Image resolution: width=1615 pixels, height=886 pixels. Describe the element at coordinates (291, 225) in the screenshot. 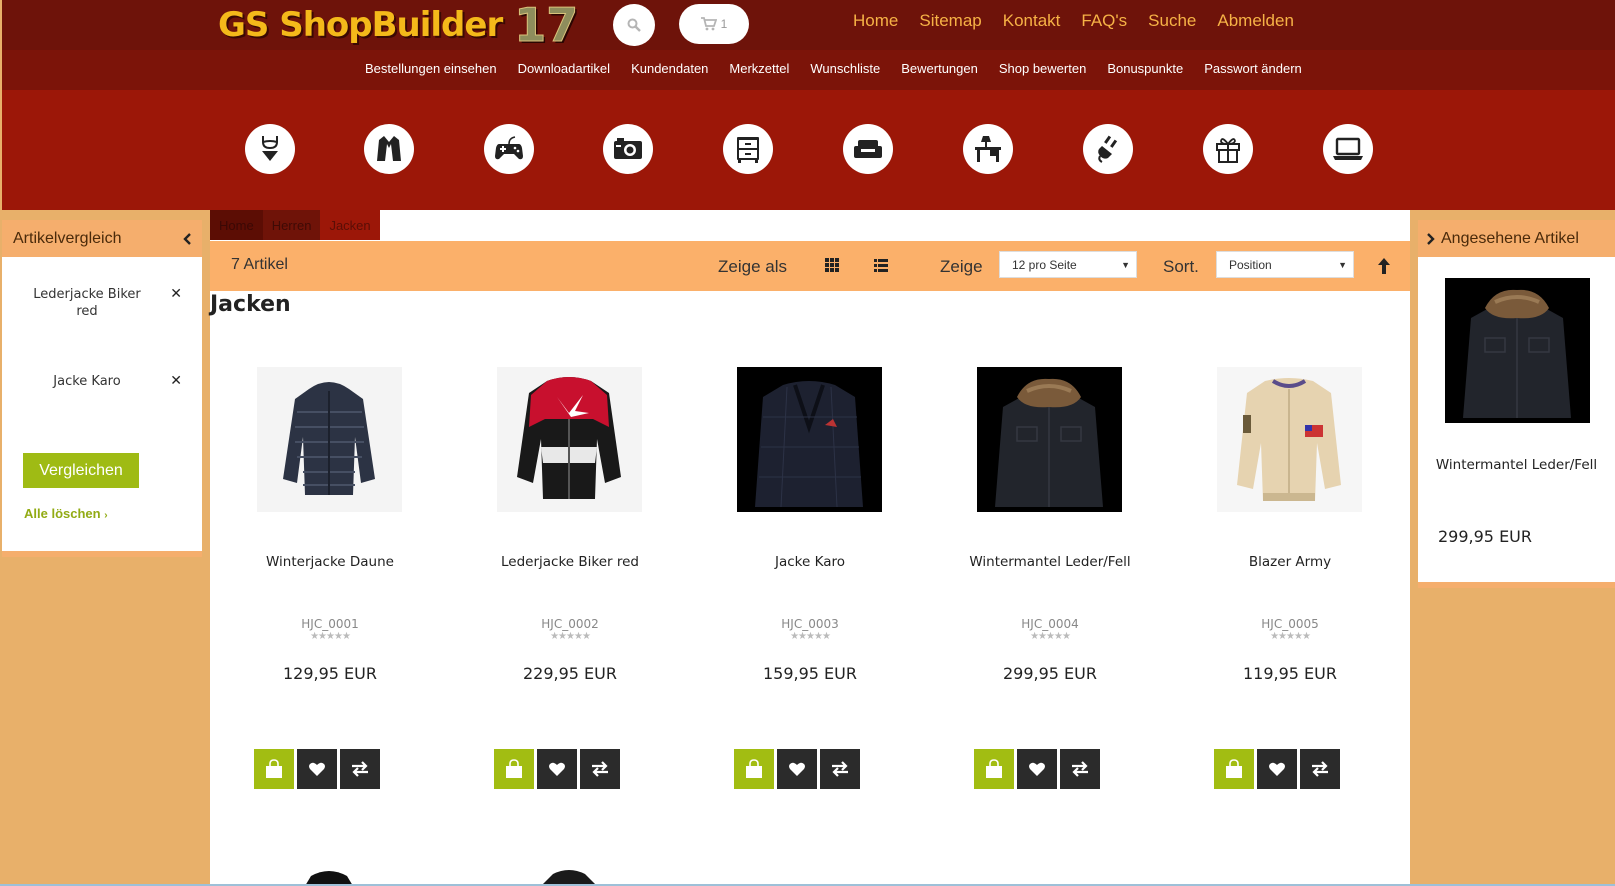

I see `breadcrumb-herren: Herren` at that location.